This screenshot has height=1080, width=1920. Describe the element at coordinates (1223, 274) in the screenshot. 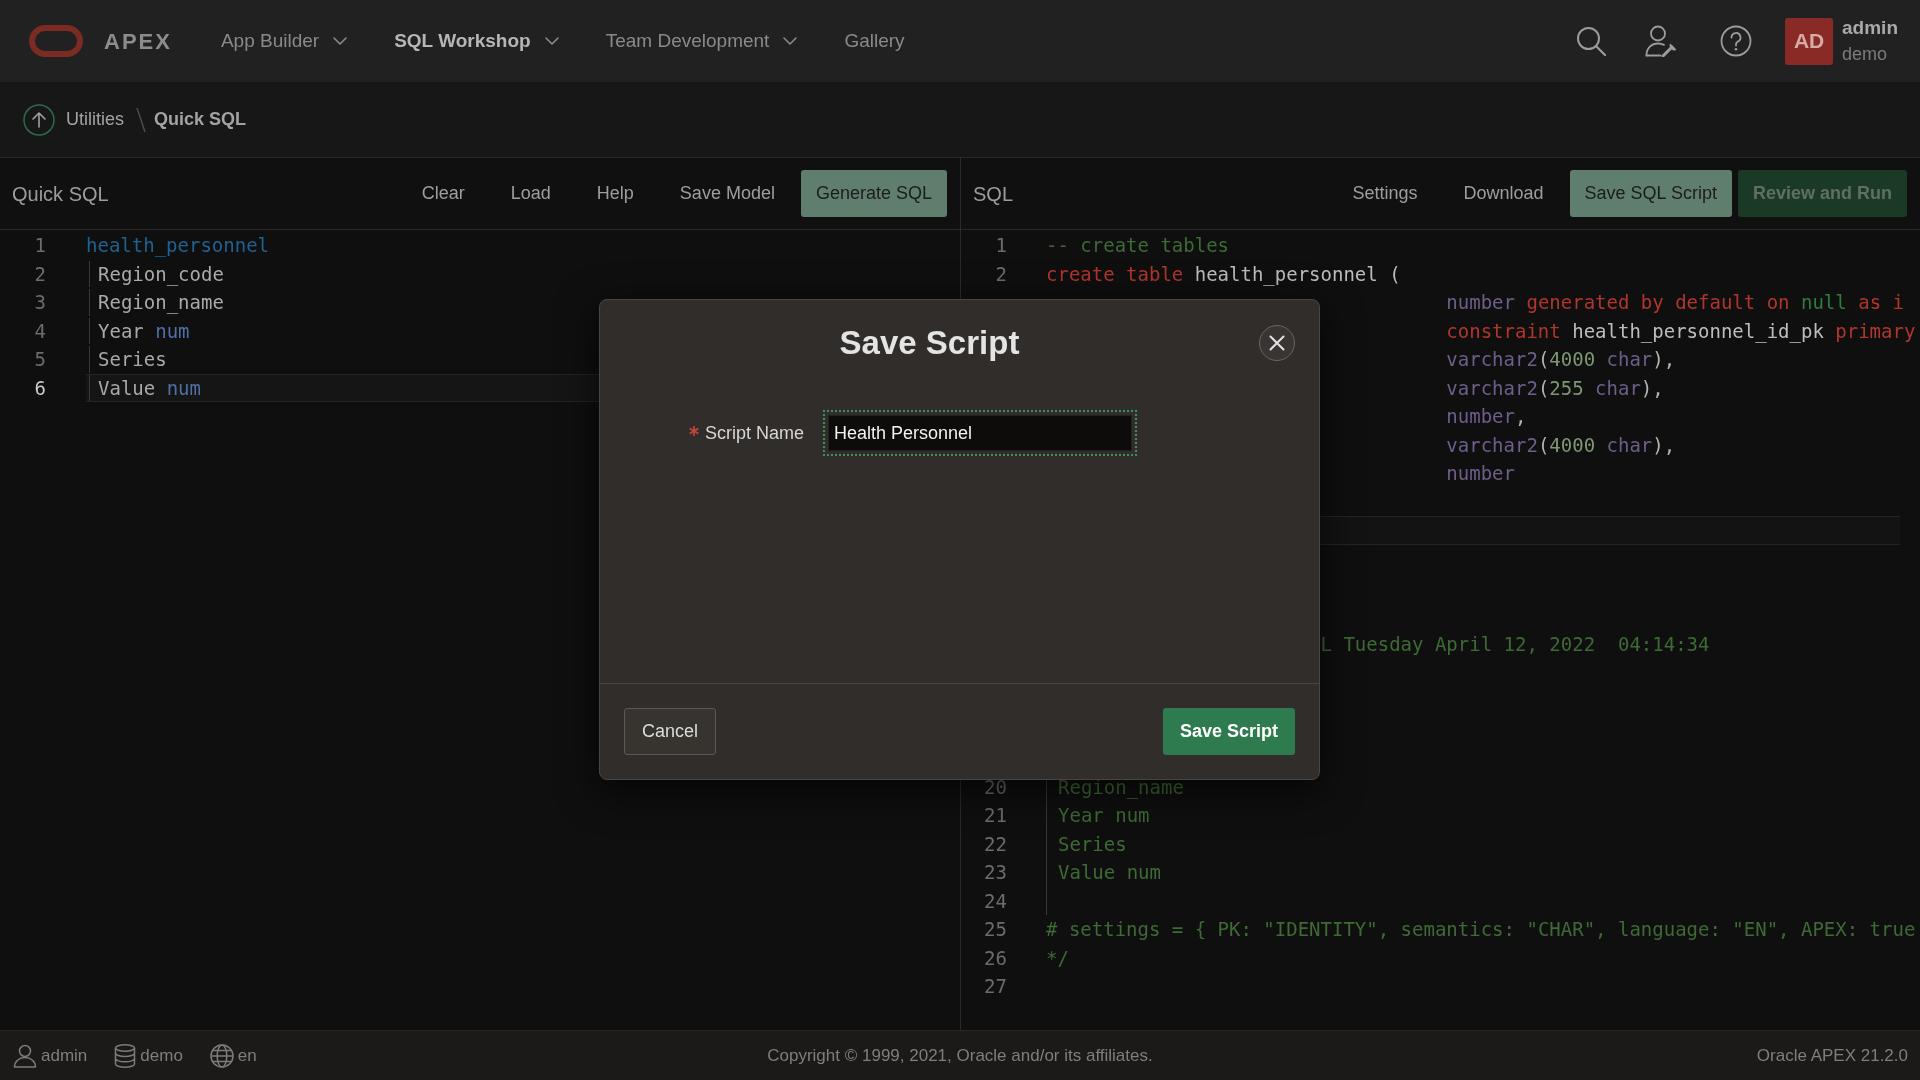

I see `code-line: create table health_personnel (` at that location.